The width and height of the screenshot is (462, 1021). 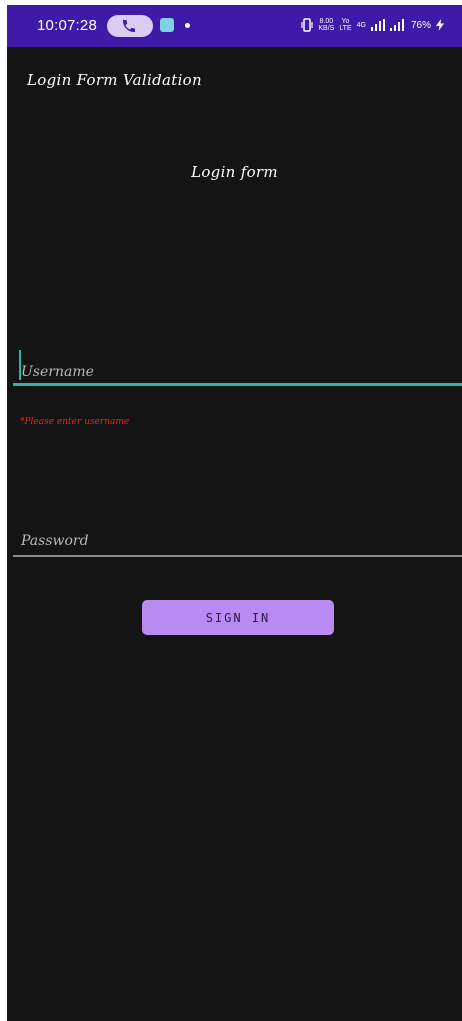 I want to click on phone-call-icon, so click(x=129, y=26).